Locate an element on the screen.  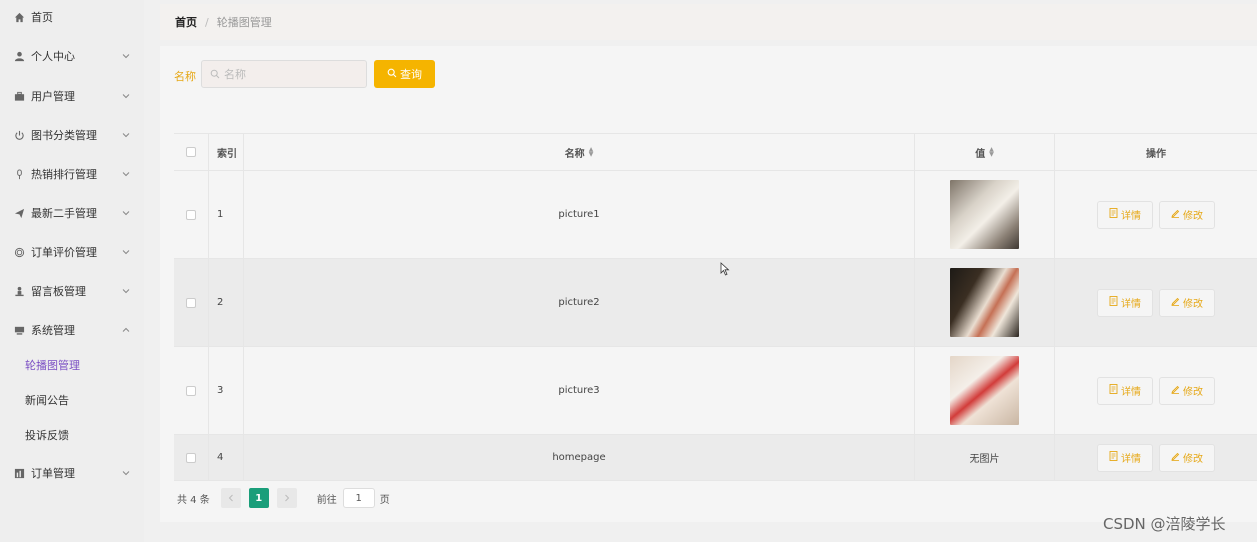
sidebar-item-hot-ranking: 热销排行管理 is located at coordinates (72, 174).